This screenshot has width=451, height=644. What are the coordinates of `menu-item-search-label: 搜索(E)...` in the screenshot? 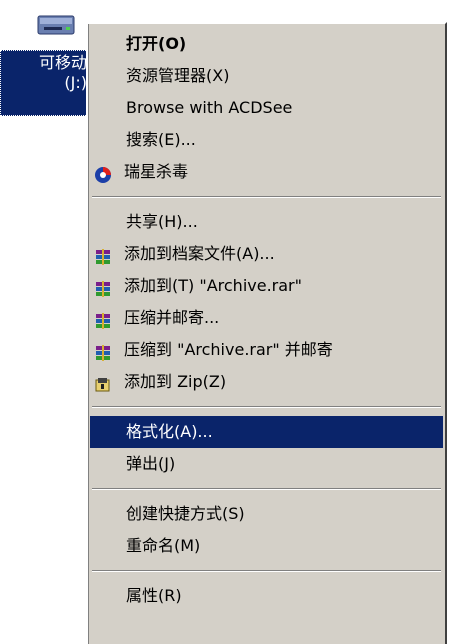 It's located at (161, 139).